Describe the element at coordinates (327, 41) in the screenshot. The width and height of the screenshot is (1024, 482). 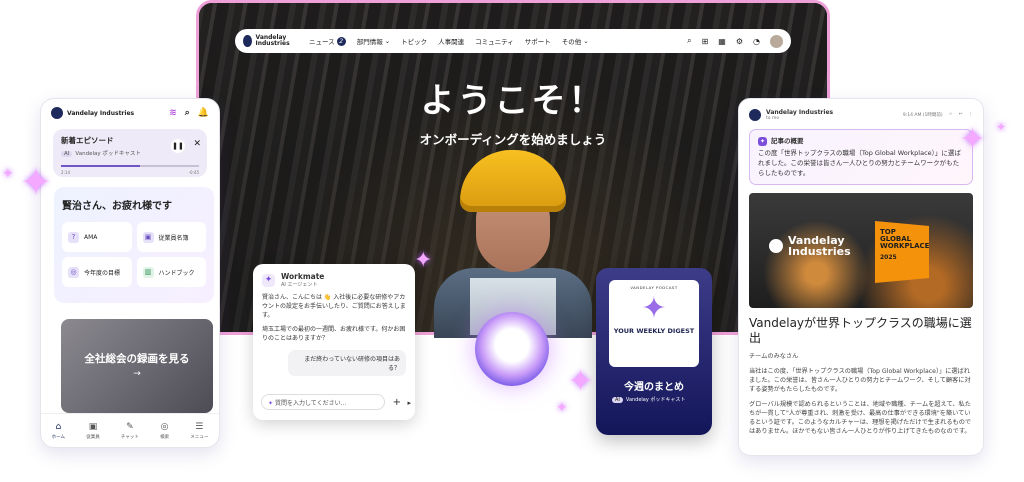
I see `nav-item-news: ニュース 2` at that location.